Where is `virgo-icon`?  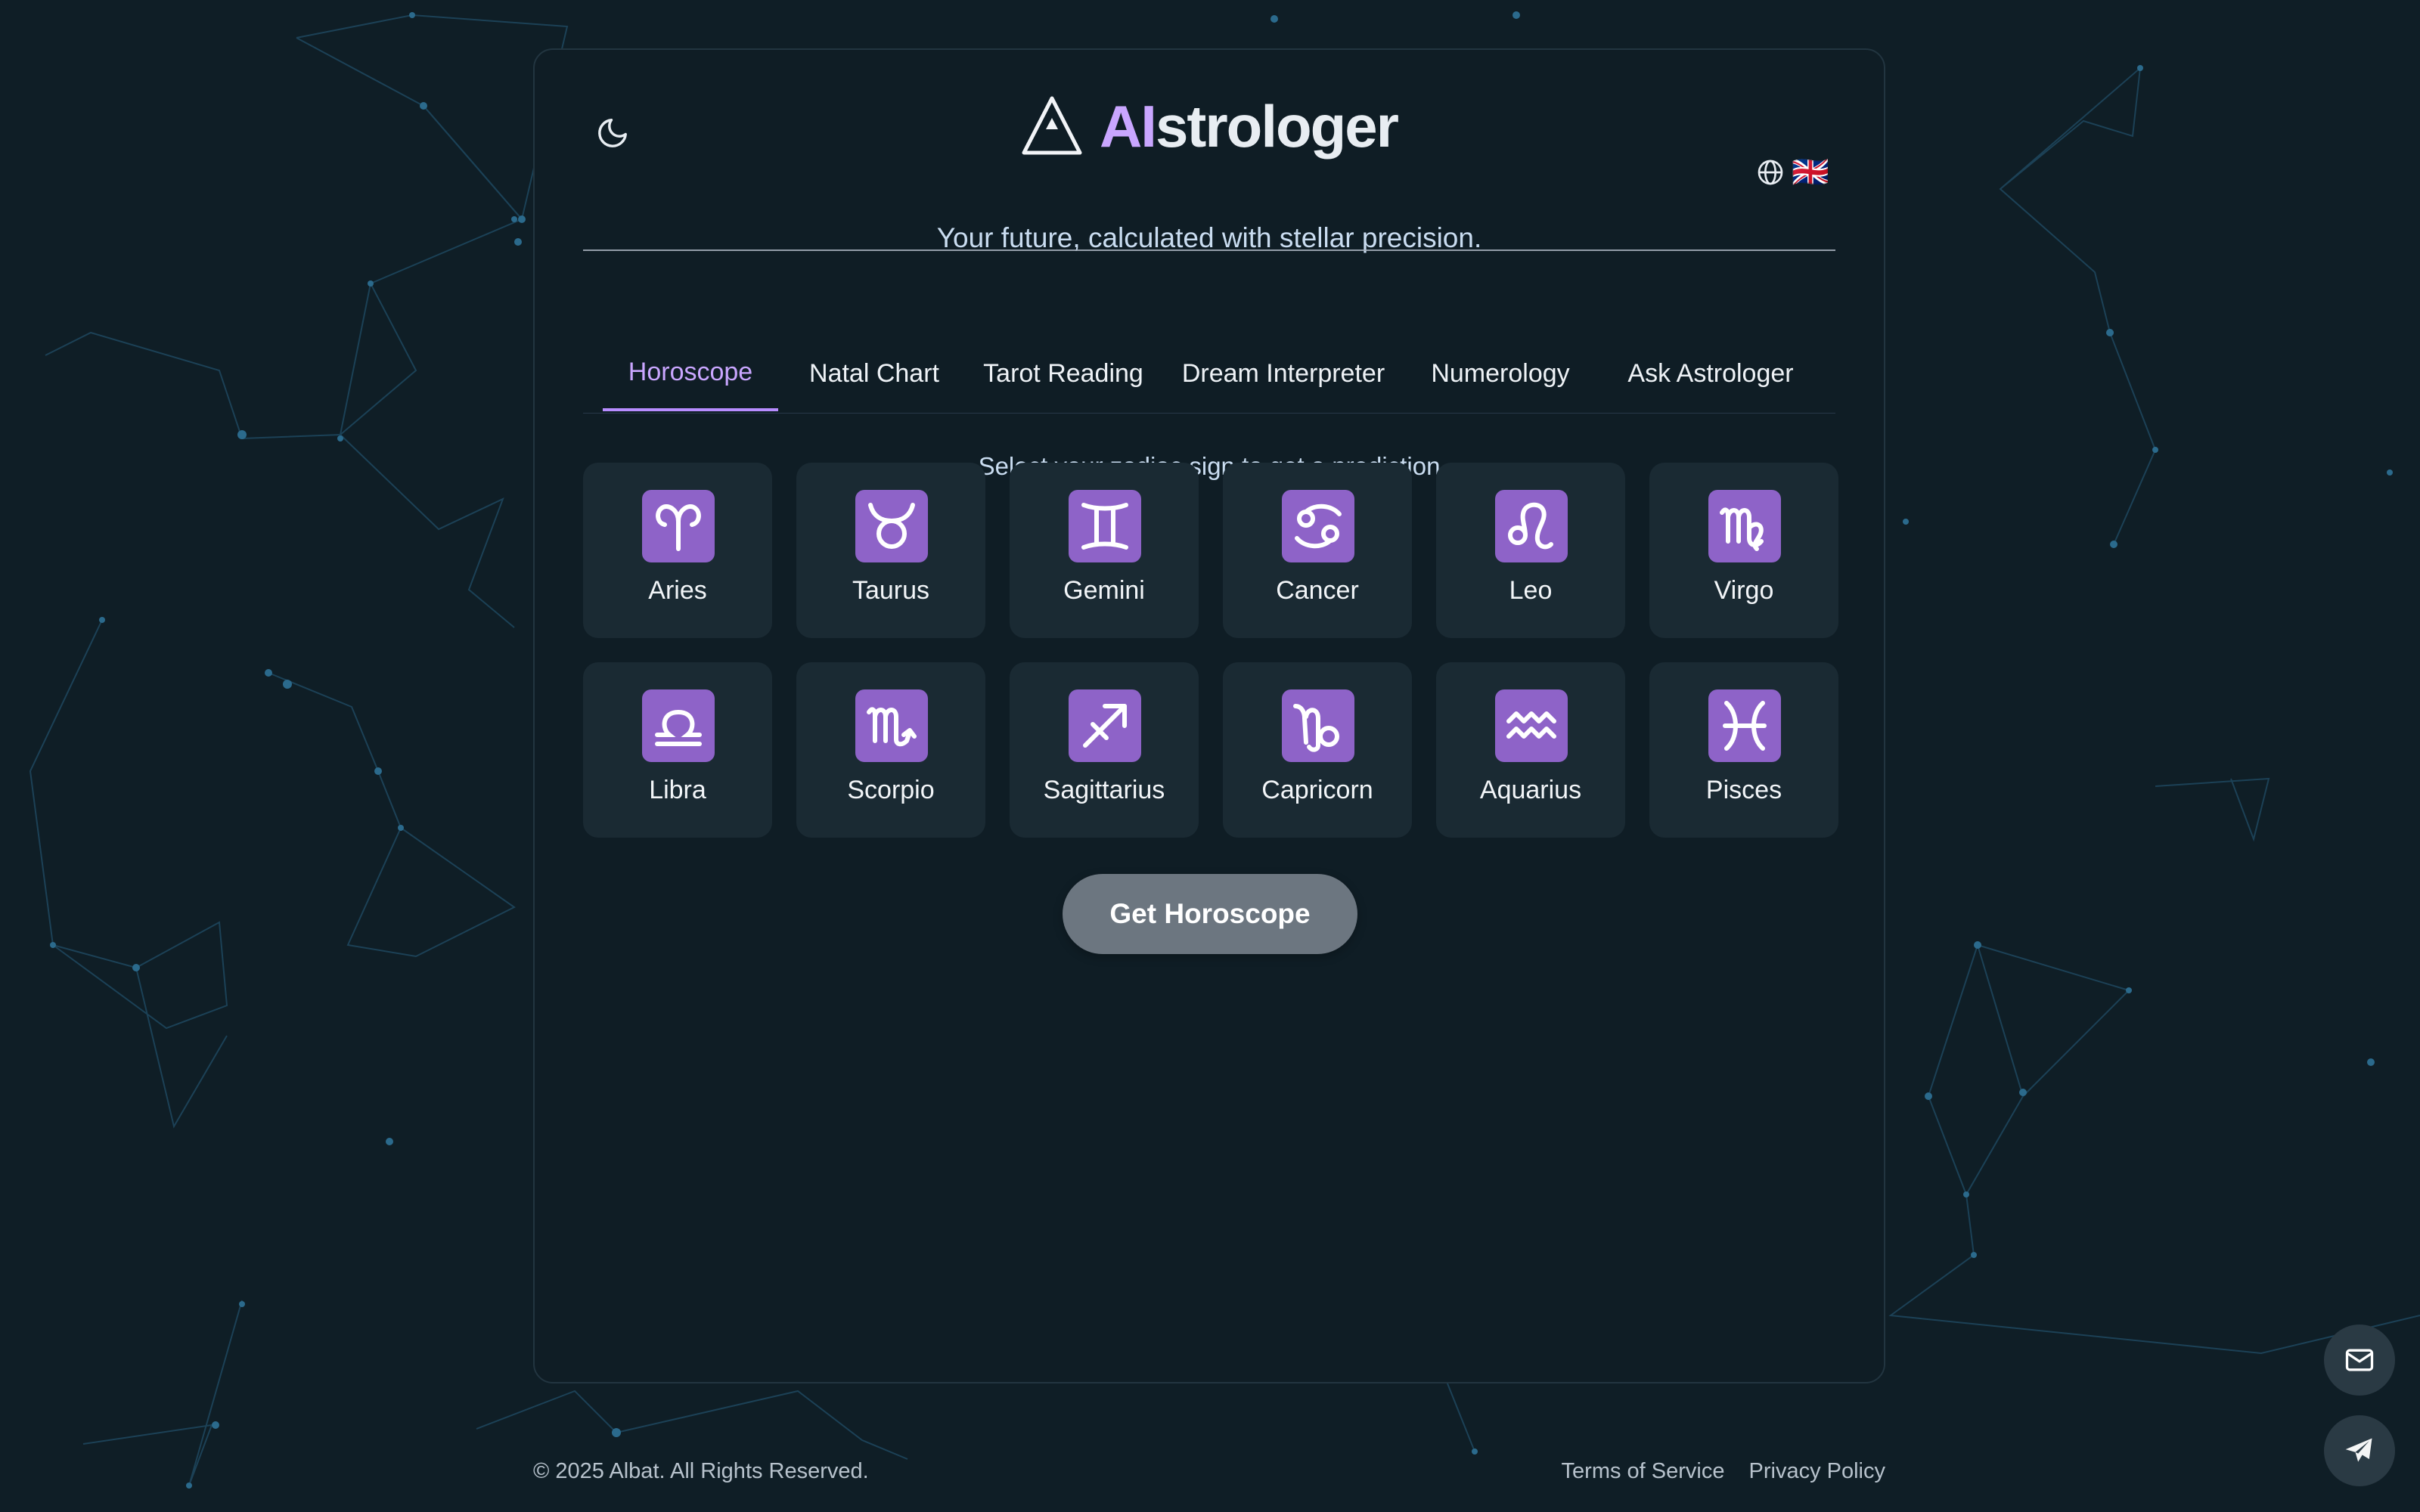
virgo-icon is located at coordinates (1745, 526).